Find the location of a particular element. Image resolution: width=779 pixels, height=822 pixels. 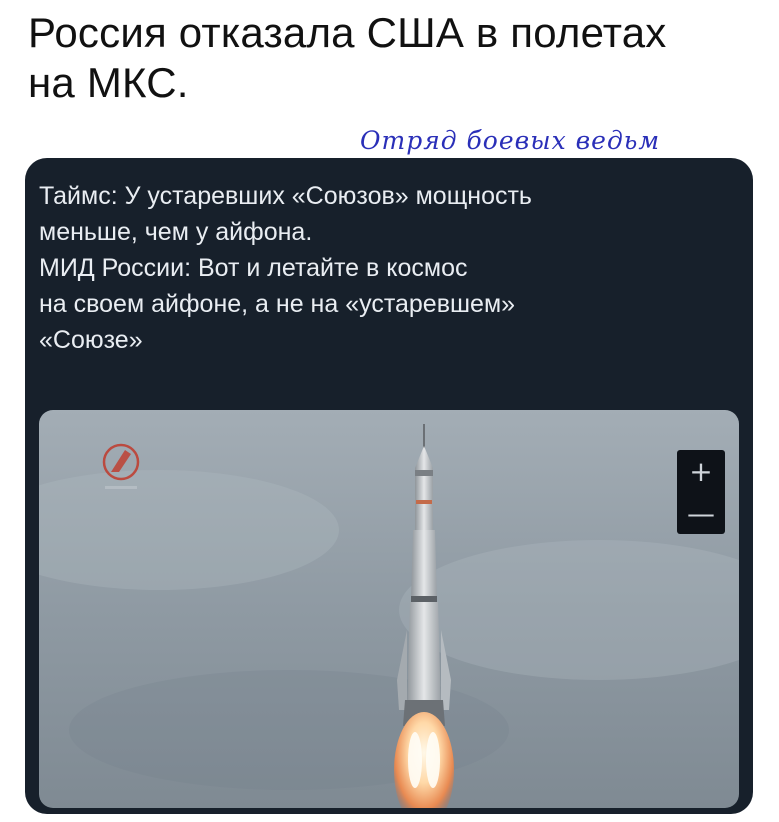

quote-line: меньше, чем у айфона. is located at coordinates (176, 232).